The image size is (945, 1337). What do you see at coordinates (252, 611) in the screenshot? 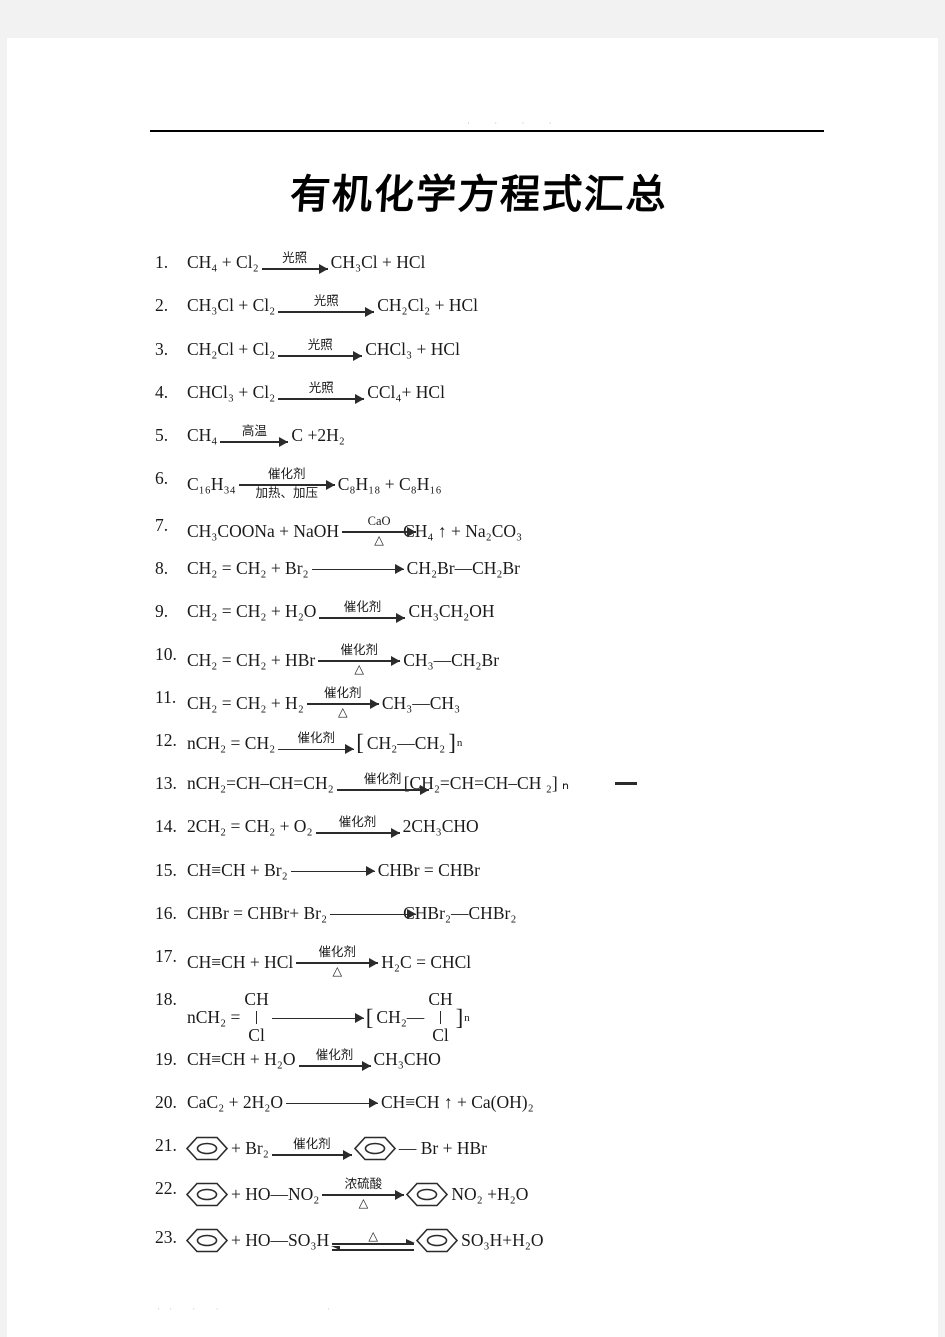
I see `reactant-text: CH₂ = CH₂ + H₂O` at bounding box center [252, 611].